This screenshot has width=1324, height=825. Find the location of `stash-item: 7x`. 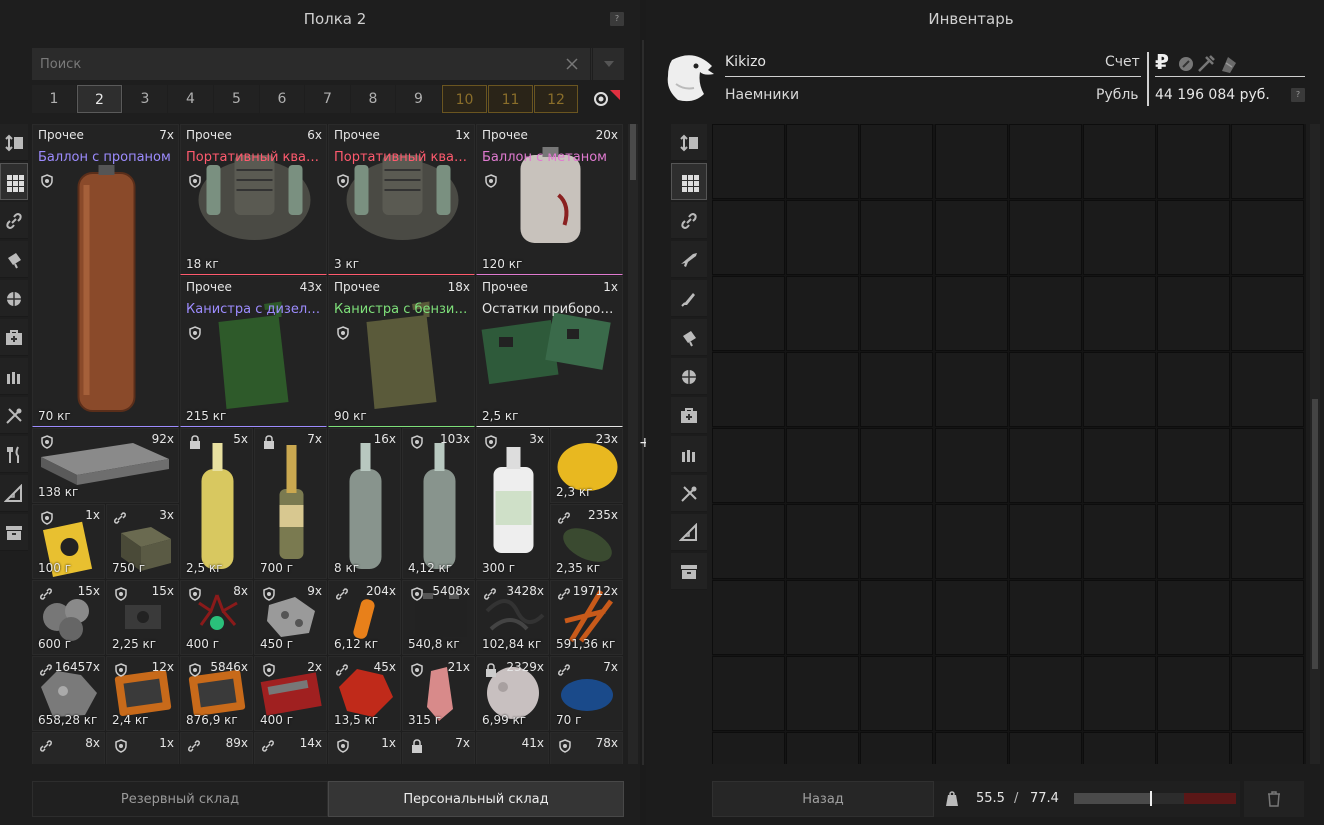

stash-item: 7x is located at coordinates (438, 748).